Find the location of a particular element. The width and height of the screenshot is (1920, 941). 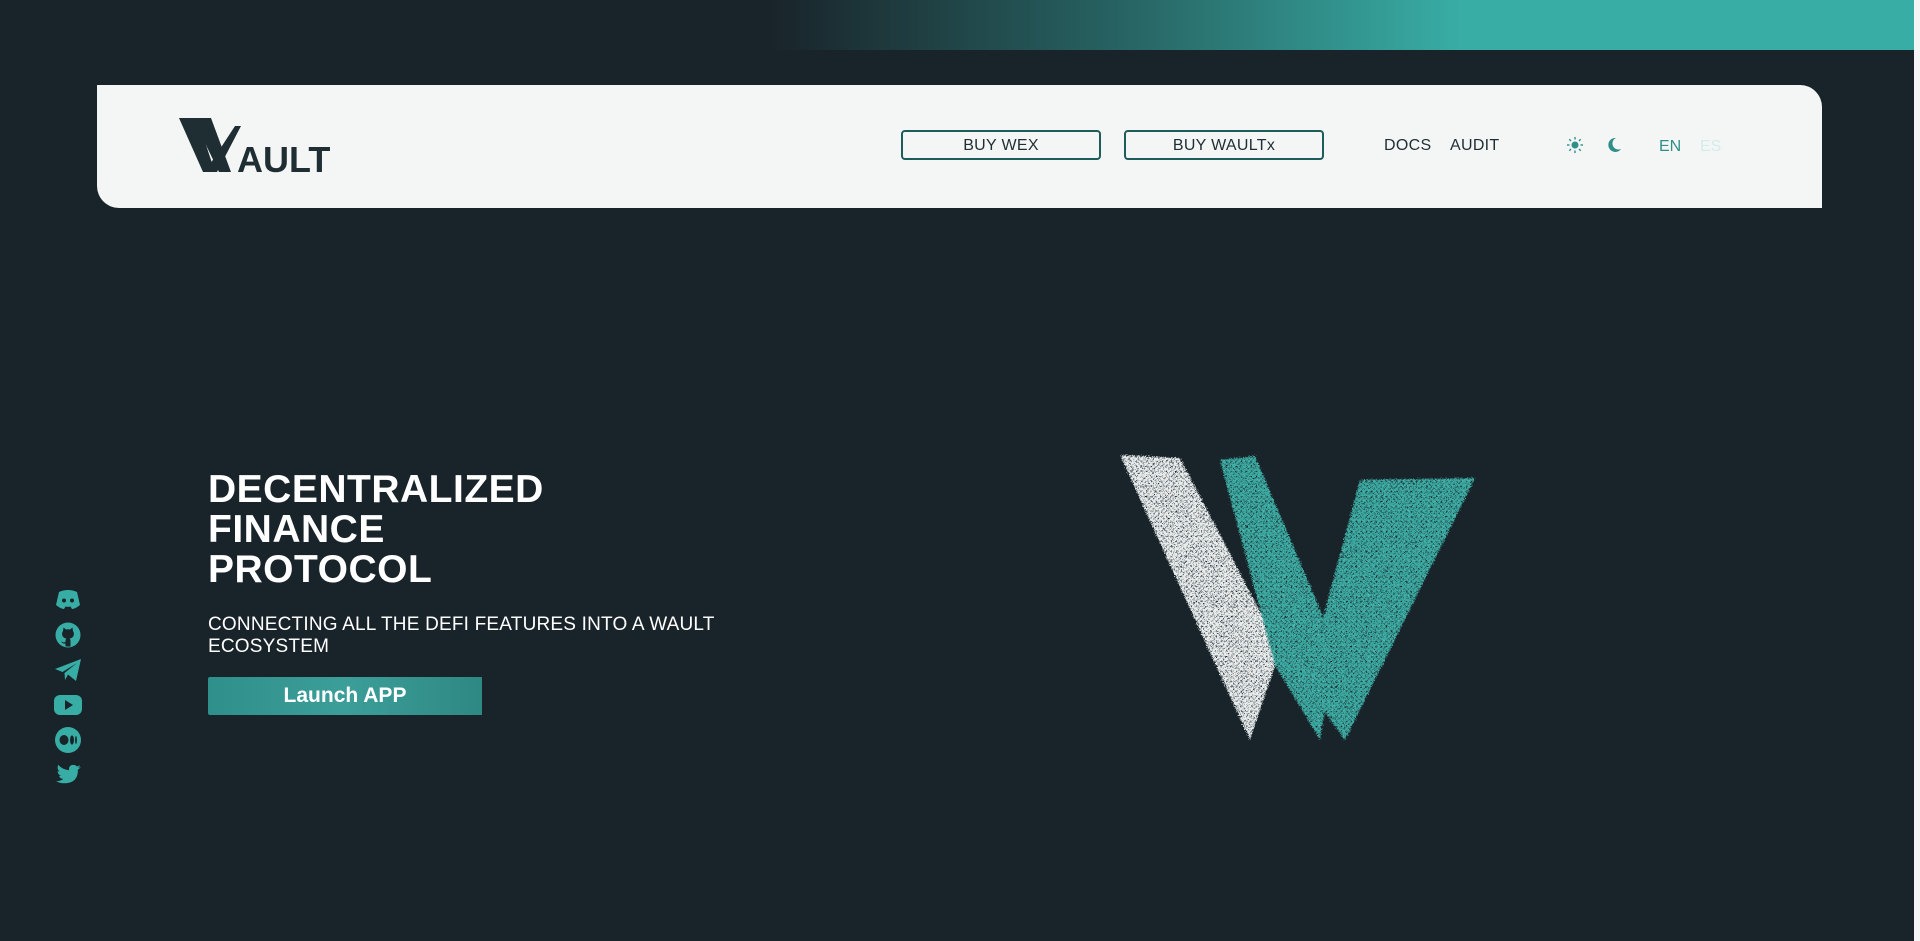

nav-audit-link: AUDIT is located at coordinates (1475, 146).